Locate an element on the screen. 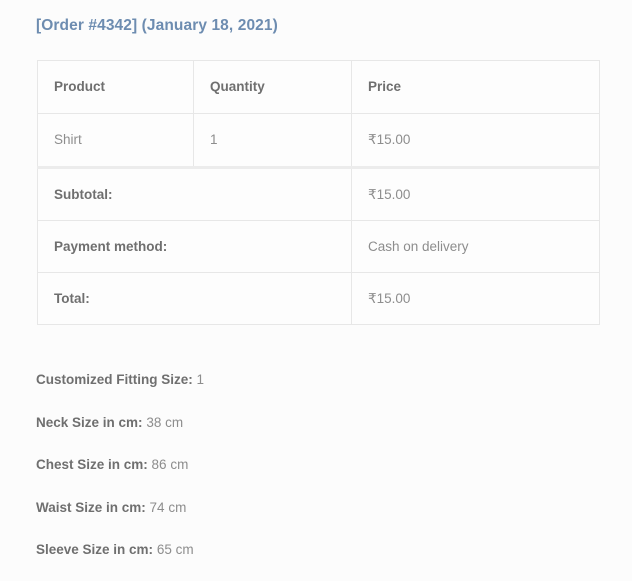 The image size is (632, 581). table-header-row: Product Quantity Price is located at coordinates (318, 87).